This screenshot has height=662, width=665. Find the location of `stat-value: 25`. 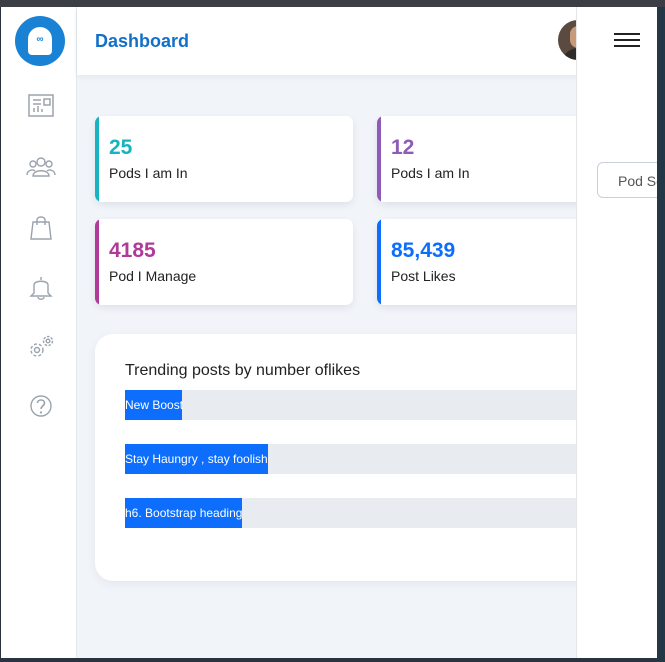

stat-value: 25 is located at coordinates (121, 147).